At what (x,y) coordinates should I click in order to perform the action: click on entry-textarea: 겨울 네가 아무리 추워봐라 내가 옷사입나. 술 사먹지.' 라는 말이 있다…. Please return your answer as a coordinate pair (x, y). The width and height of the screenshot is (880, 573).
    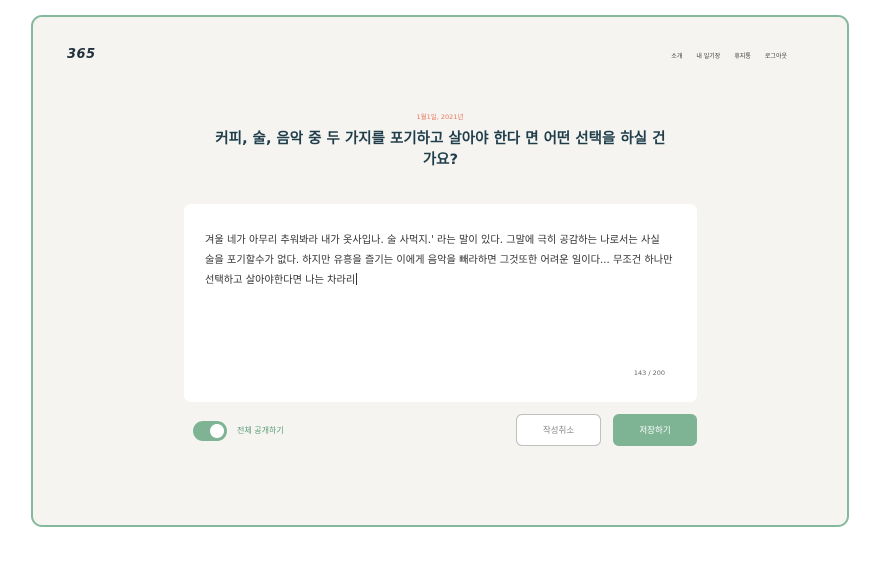
    Looking at the image, I should click on (440, 261).